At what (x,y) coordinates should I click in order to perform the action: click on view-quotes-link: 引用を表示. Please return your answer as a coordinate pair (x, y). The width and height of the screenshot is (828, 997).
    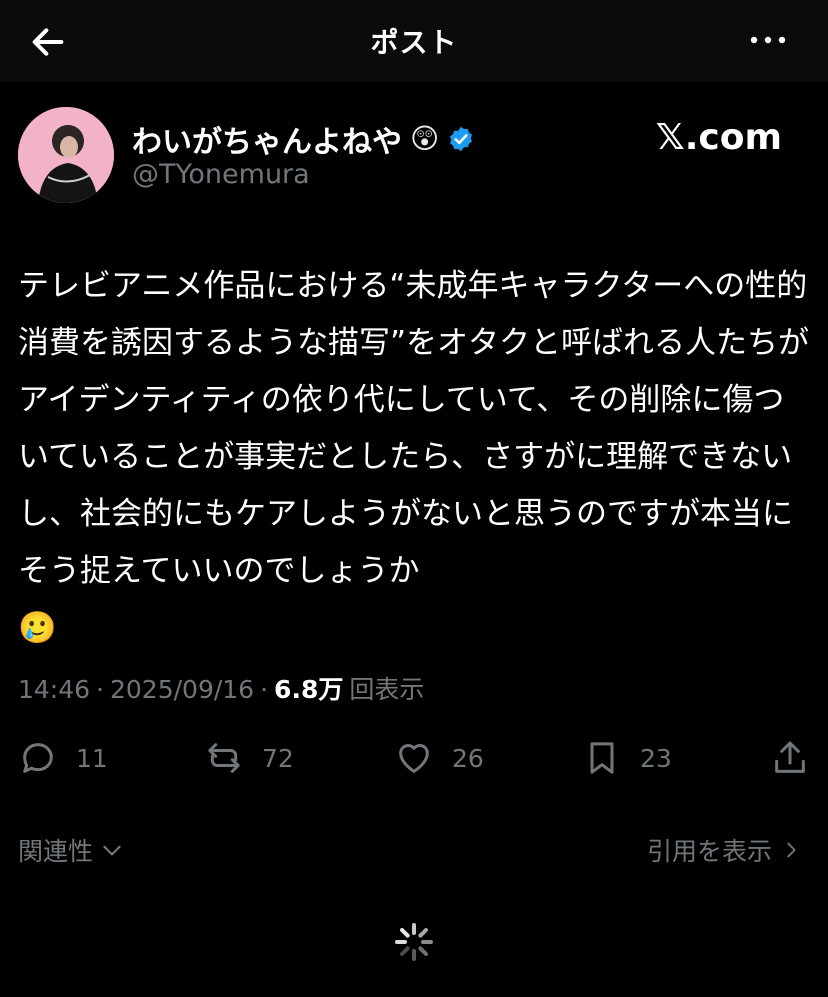
    Looking at the image, I should click on (724, 850).